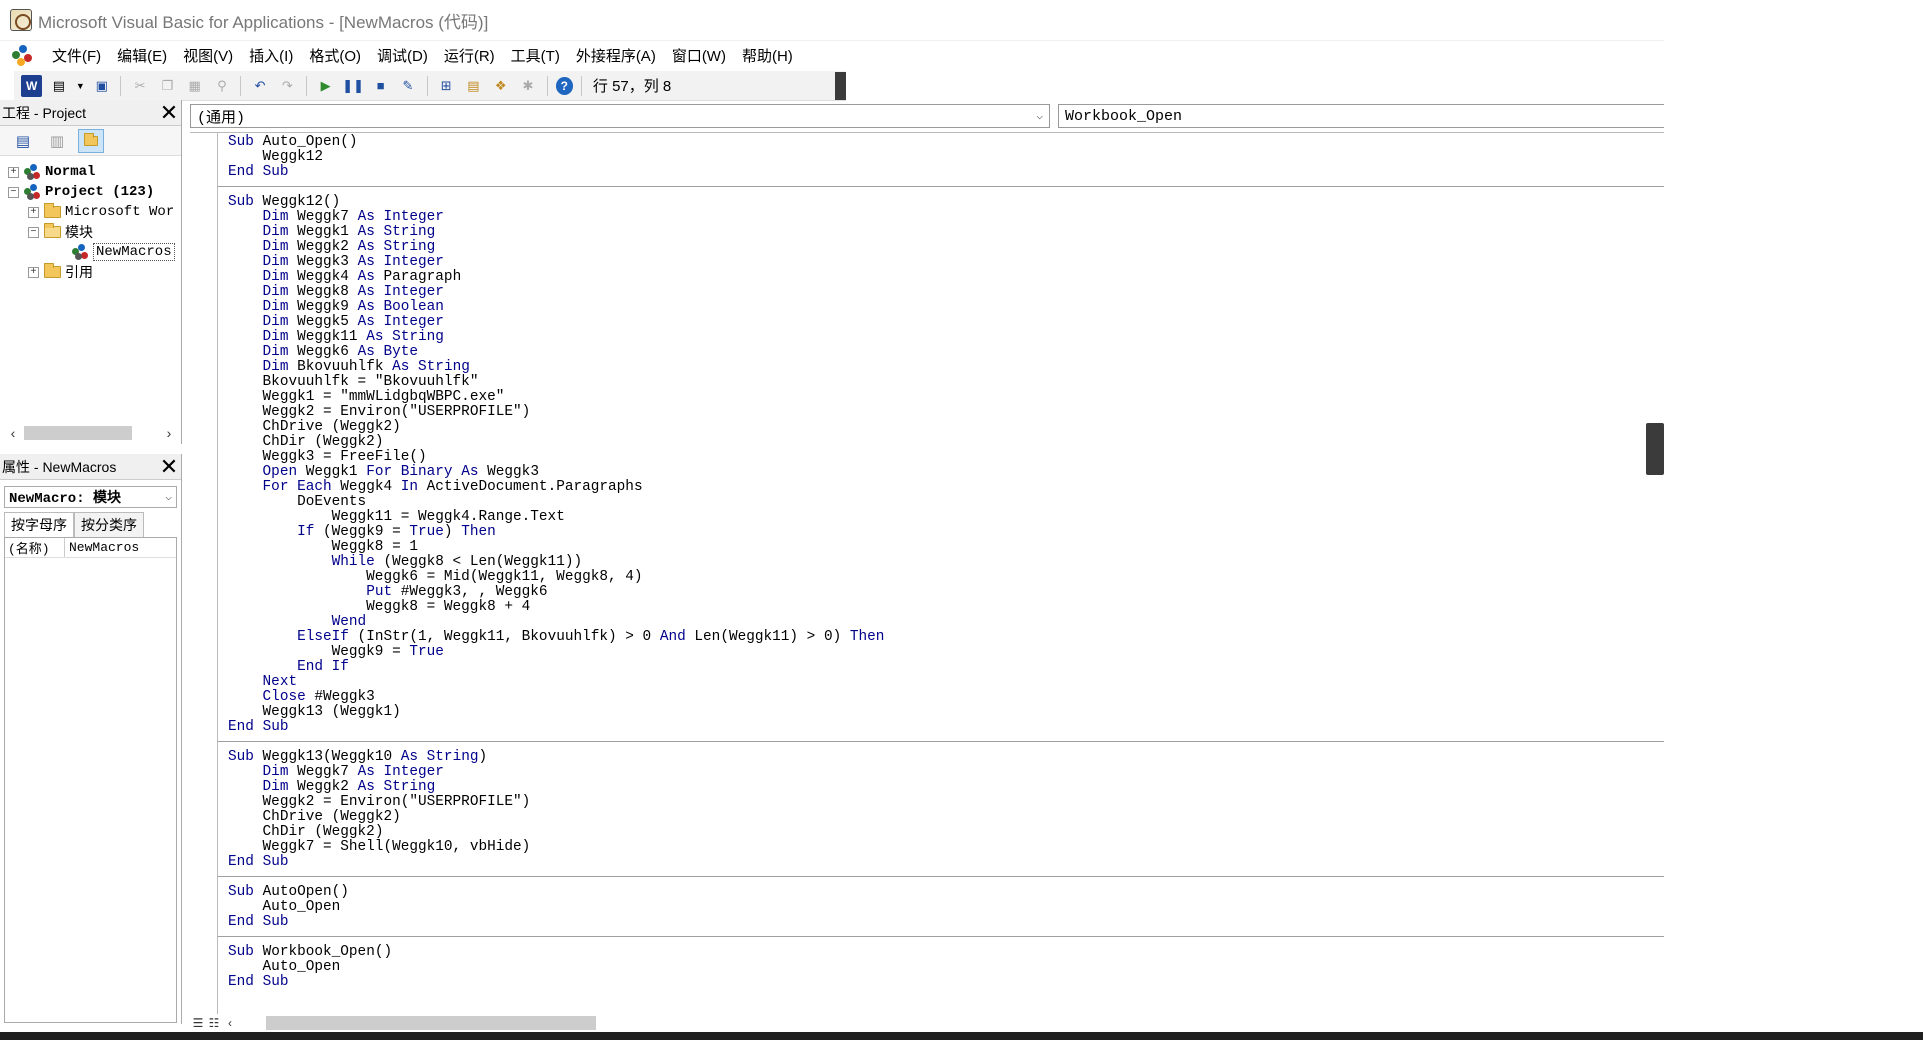  What do you see at coordinates (500, 86) in the screenshot?
I see `object-browser-icon: ❖` at bounding box center [500, 86].